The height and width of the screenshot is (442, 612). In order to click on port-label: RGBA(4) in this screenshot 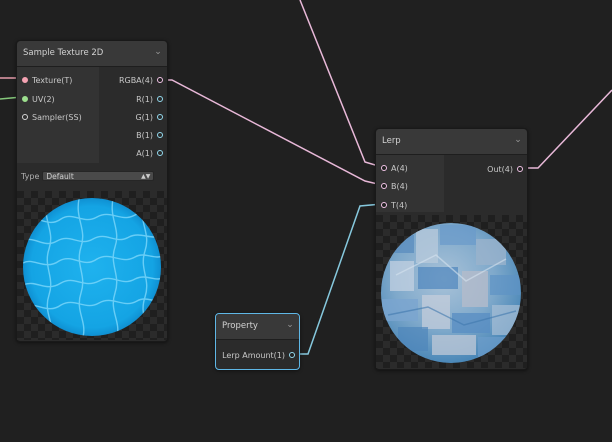, I will do `click(135, 80)`.